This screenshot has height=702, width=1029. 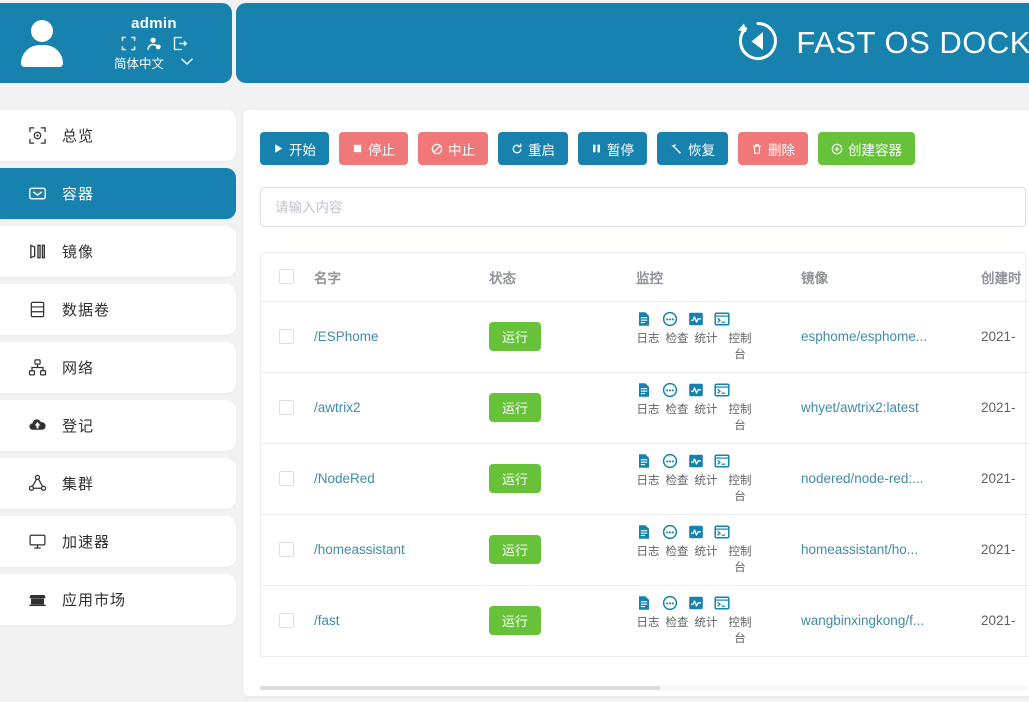 What do you see at coordinates (400, 408) in the screenshot?
I see `container-name-cell: /awtrix2` at bounding box center [400, 408].